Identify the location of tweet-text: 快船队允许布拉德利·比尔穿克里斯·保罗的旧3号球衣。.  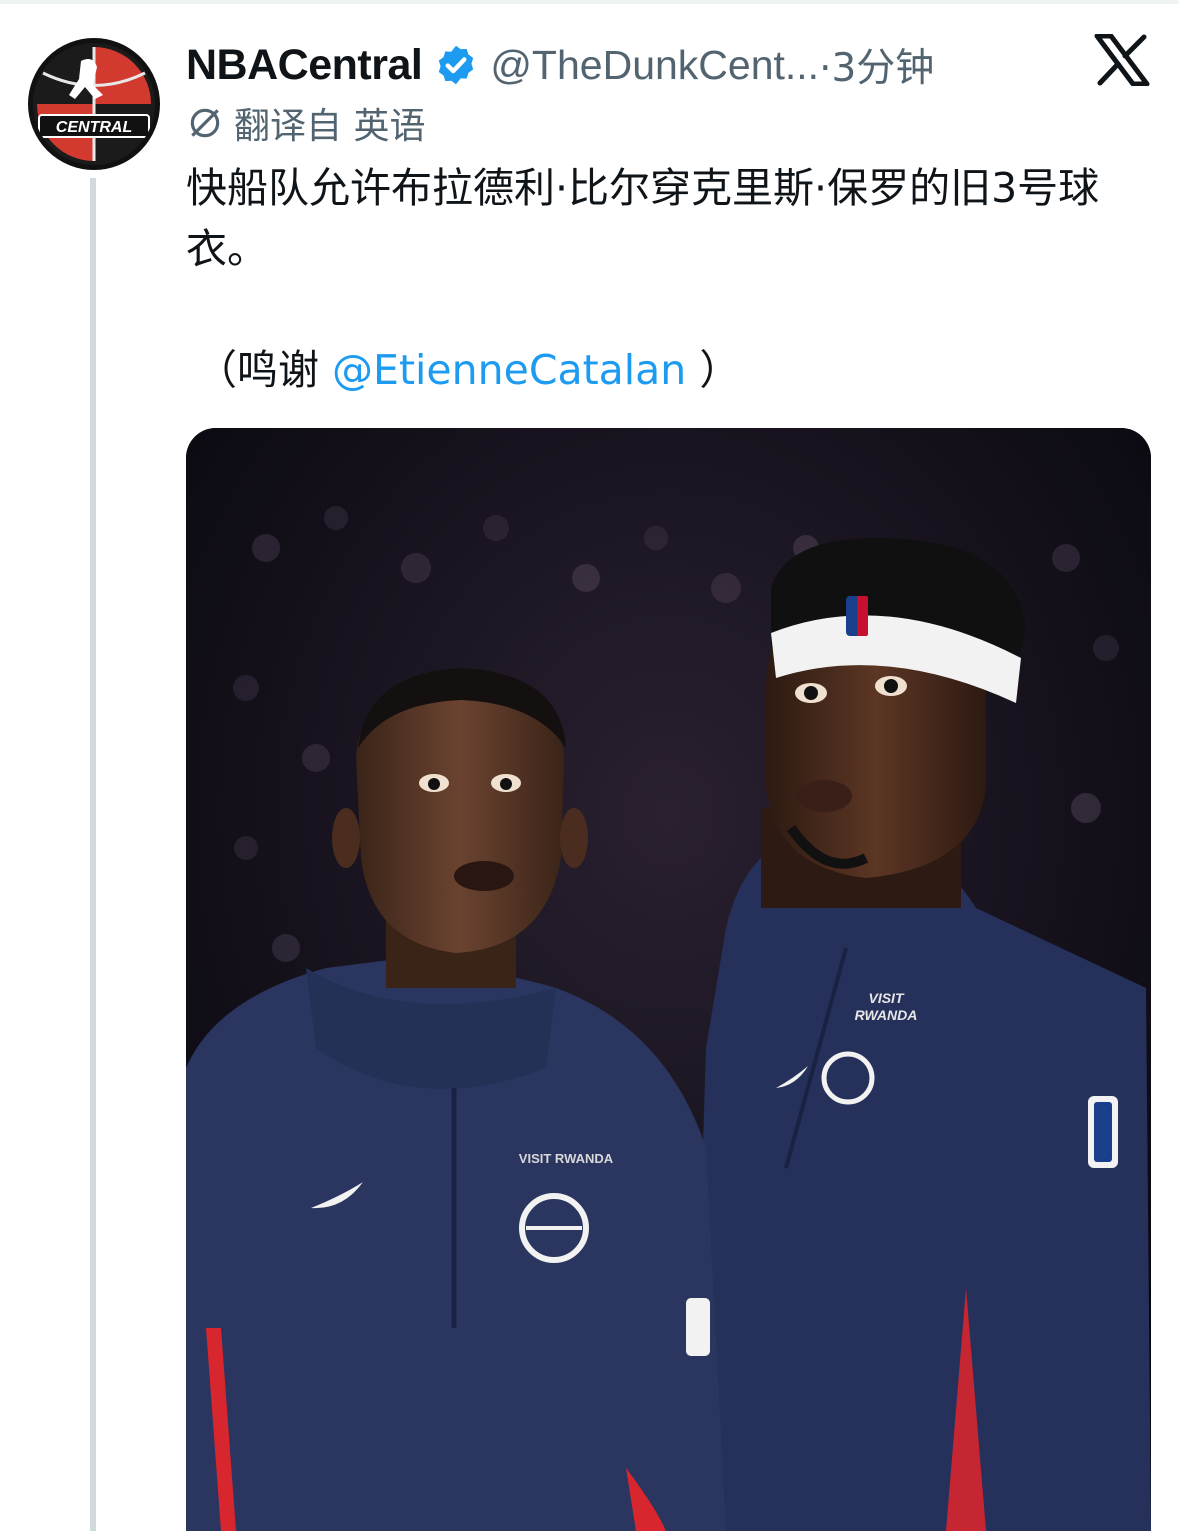
(643, 218).